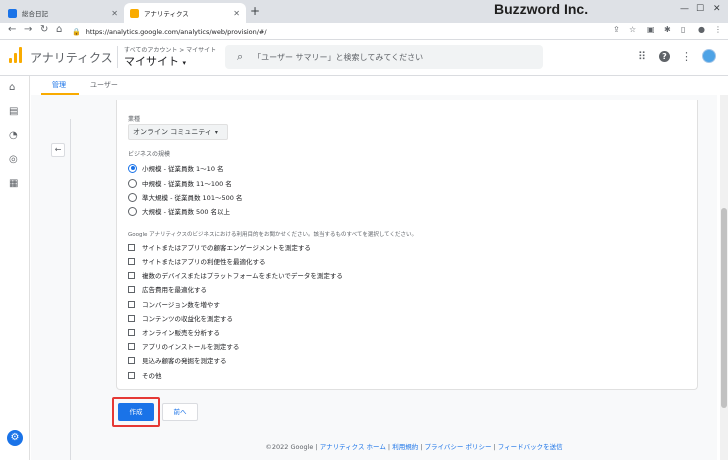  Describe the element at coordinates (717, 9) in the screenshot. I see `close-window-icon: ✕` at that location.